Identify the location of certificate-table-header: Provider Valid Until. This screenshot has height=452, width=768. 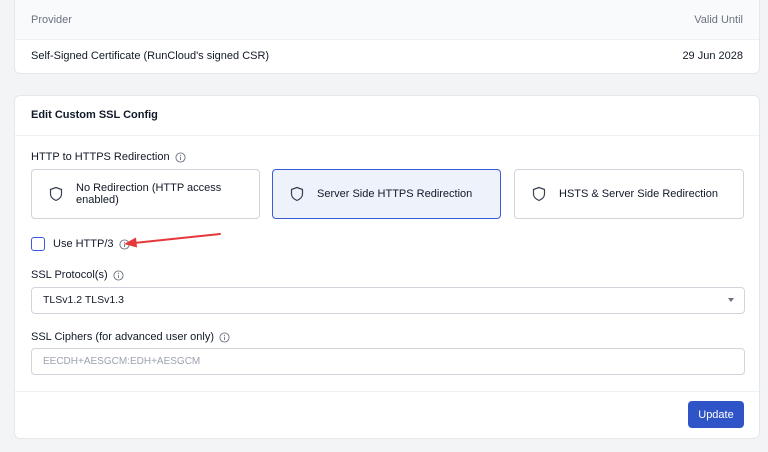
(387, 20).